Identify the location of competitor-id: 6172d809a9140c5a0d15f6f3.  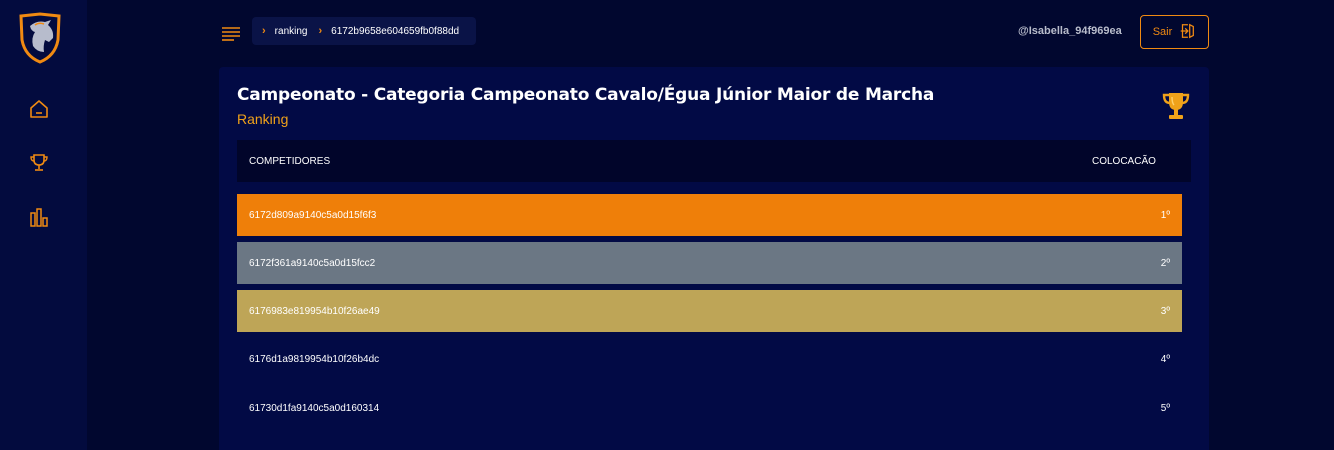
(313, 215).